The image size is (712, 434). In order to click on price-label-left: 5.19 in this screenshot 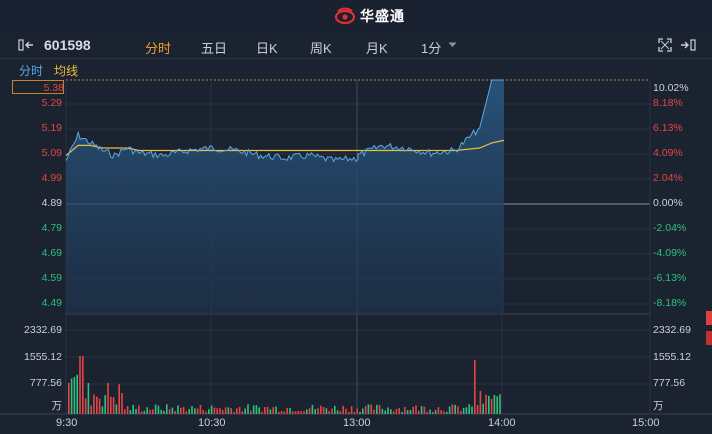, I will do `click(51, 128)`.